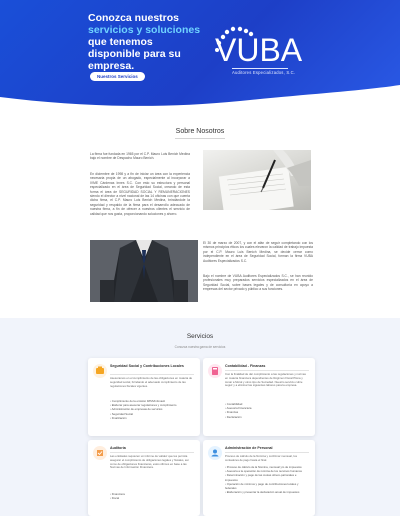 This screenshot has width=400, height=516. I want to click on social-security-icon, so click(100, 371).